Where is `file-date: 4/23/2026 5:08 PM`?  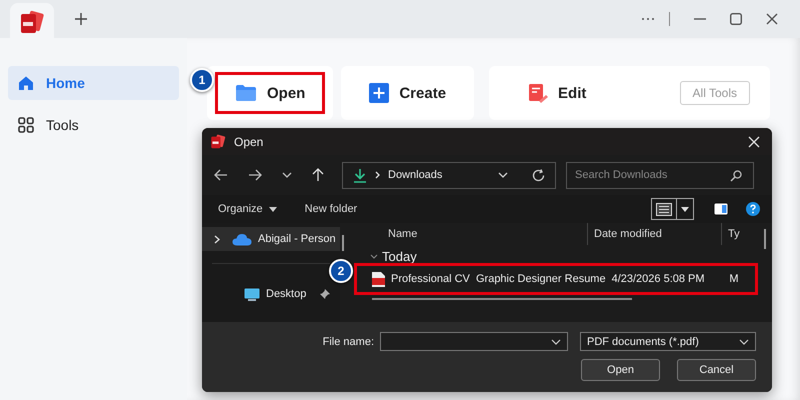 file-date: 4/23/2026 5:08 PM is located at coordinates (659, 279).